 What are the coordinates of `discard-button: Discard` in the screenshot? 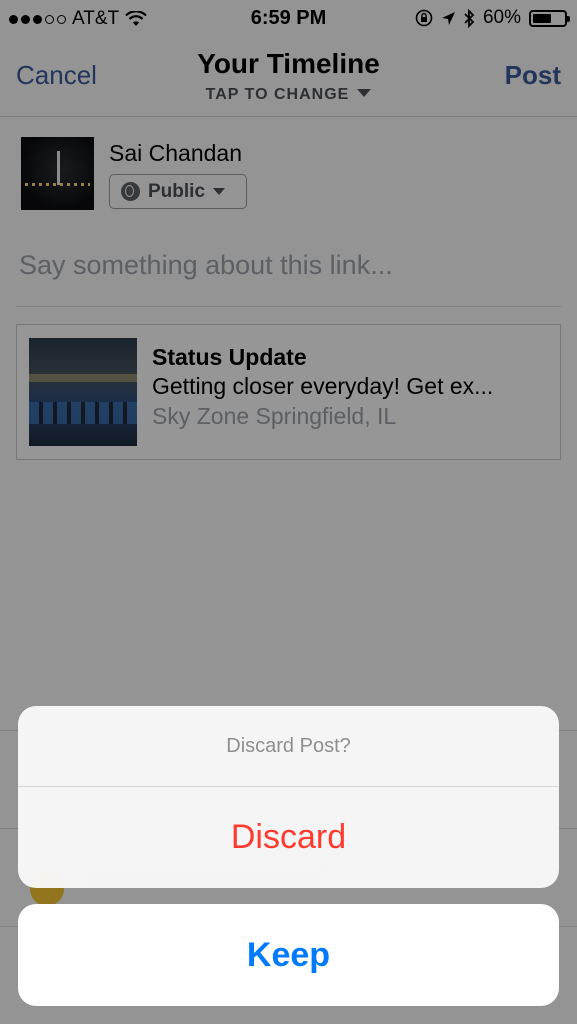 It's located at (288, 837).